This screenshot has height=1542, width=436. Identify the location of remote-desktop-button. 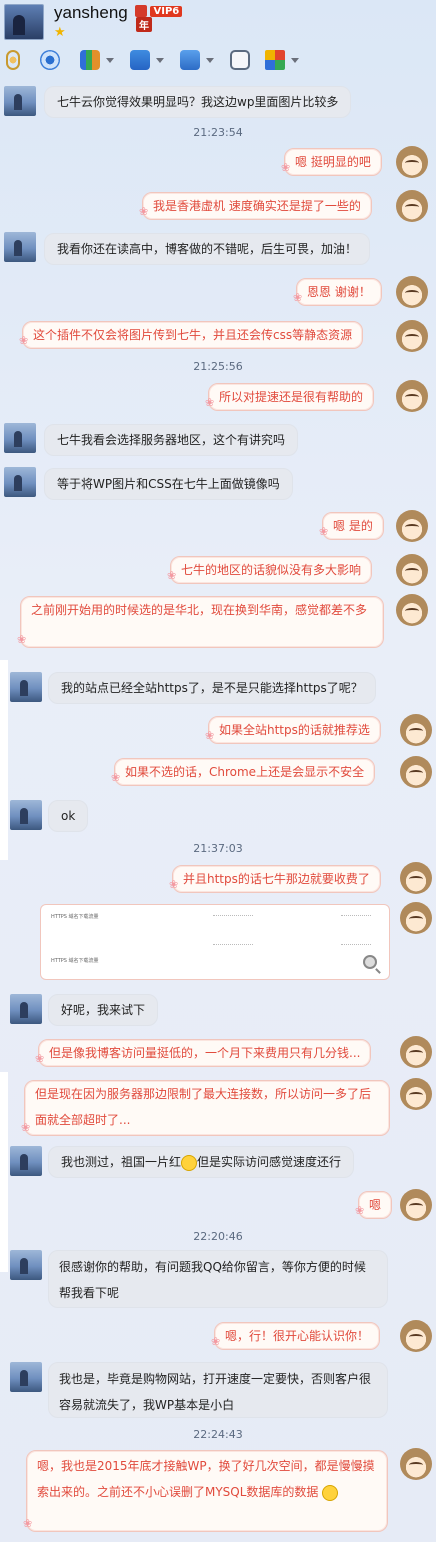
(197, 60).